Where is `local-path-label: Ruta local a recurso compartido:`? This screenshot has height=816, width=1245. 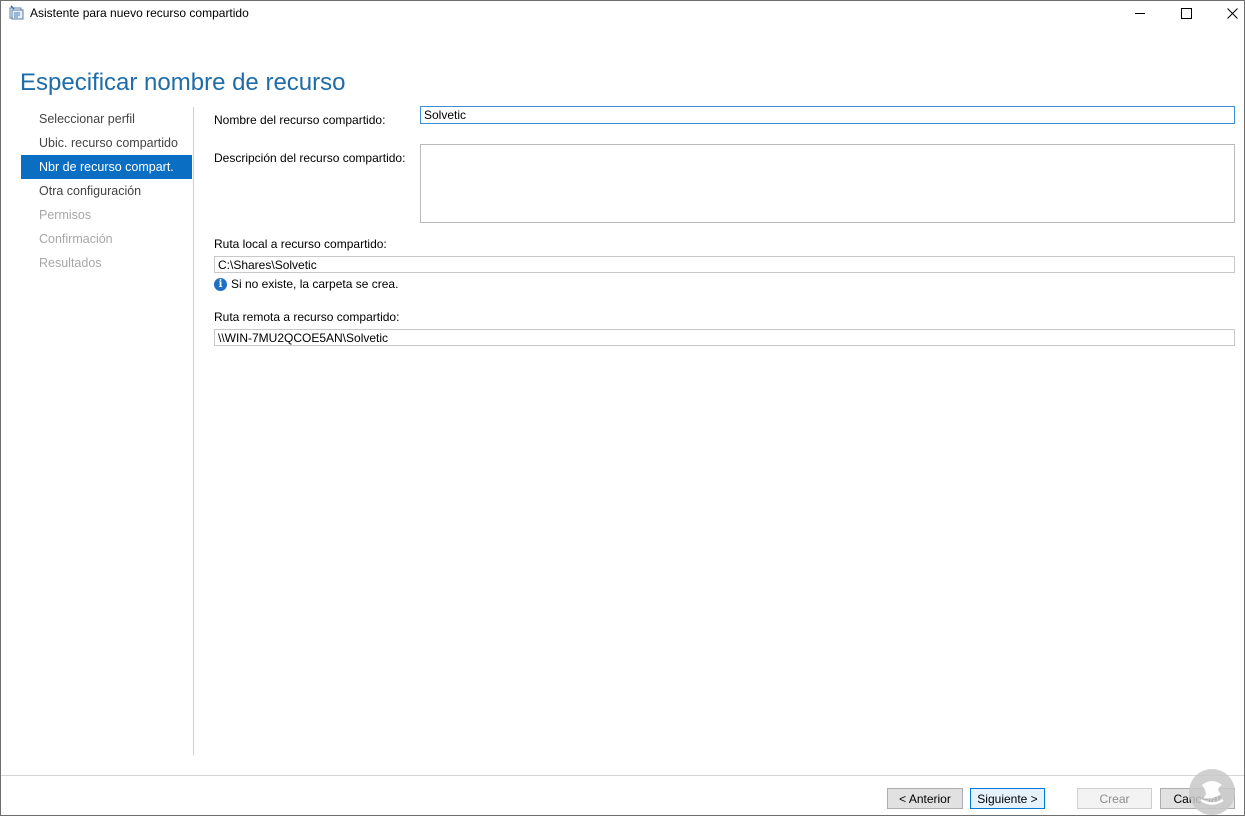 local-path-label: Ruta local a recurso compartido: is located at coordinates (300, 244).